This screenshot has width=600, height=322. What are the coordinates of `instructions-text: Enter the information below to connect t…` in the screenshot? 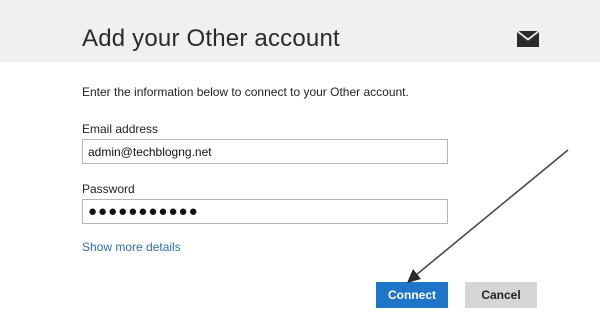 It's located at (245, 92).